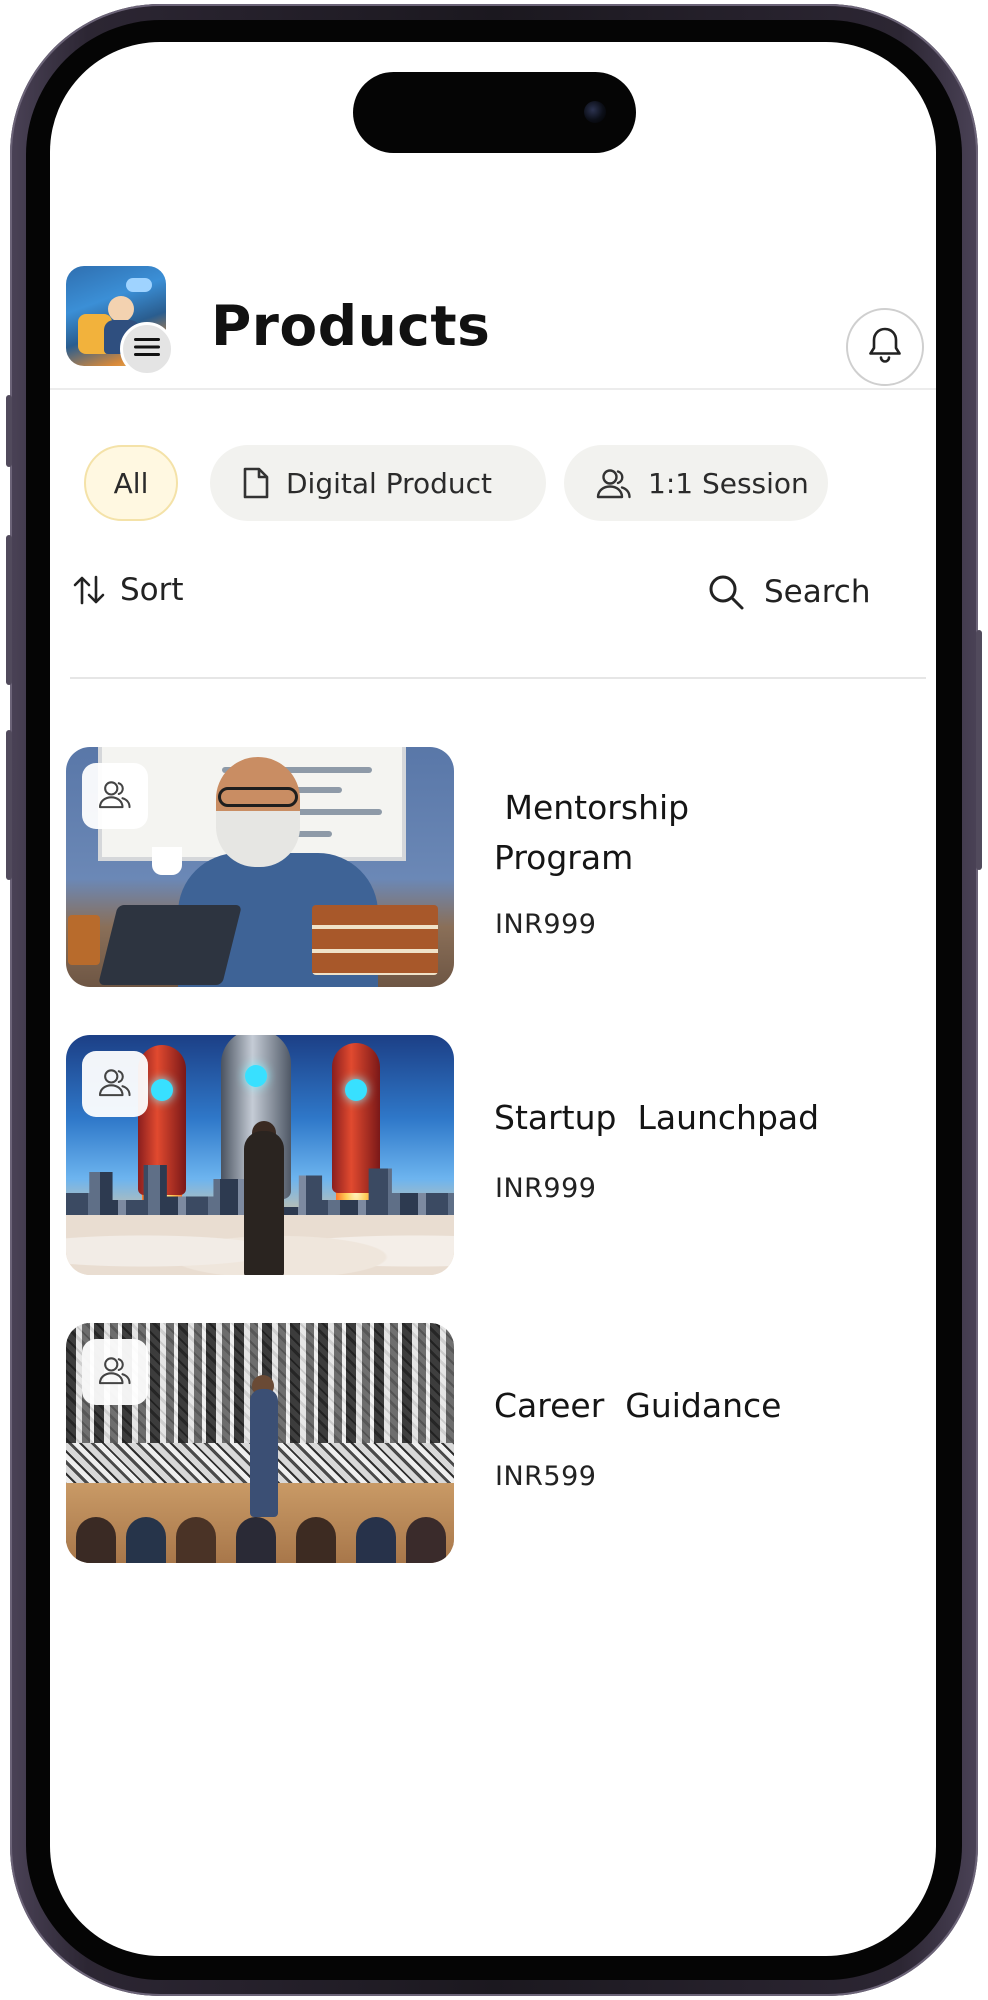 This screenshot has height=2000, width=988. Describe the element at coordinates (9, 805) in the screenshot. I see `phone-volume-down-button` at that location.